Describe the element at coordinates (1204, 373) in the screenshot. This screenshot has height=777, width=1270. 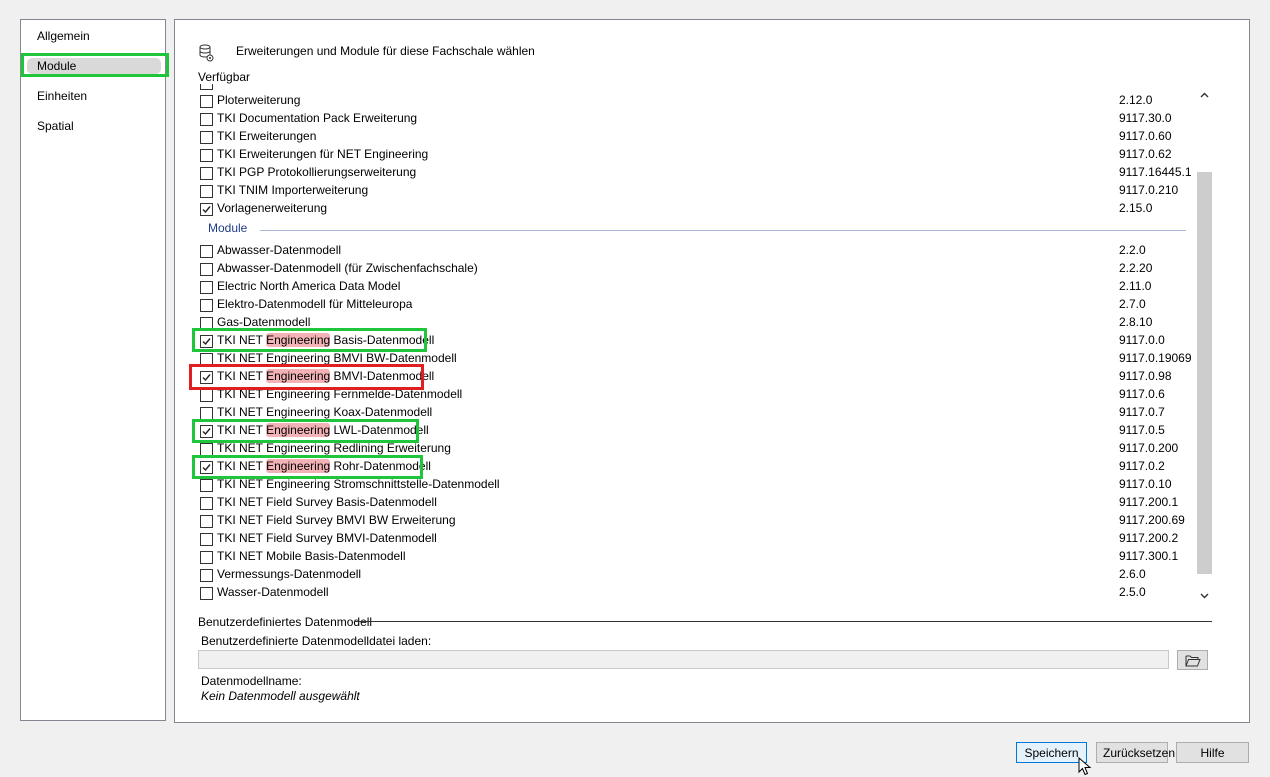
I see `scroll-thumb` at that location.